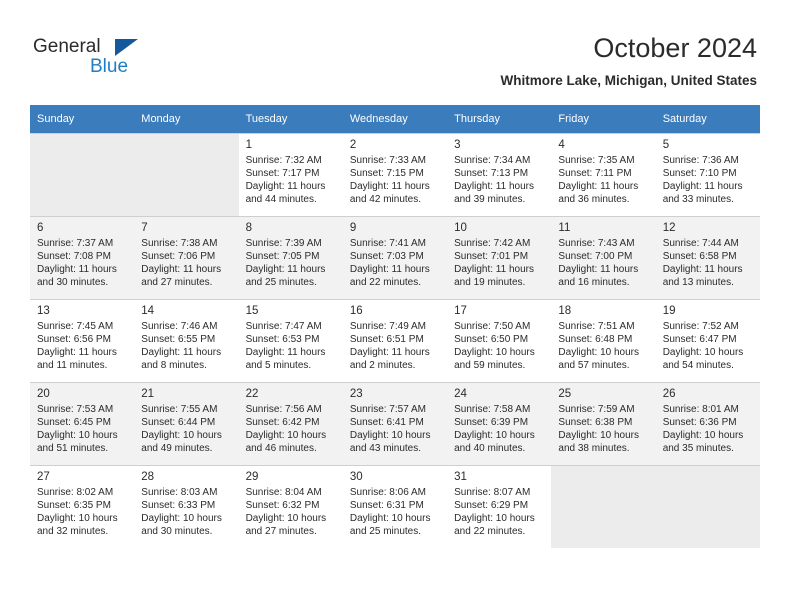  I want to click on sunrise-text: Sunrise: 7:56 AM, so click(283, 409).